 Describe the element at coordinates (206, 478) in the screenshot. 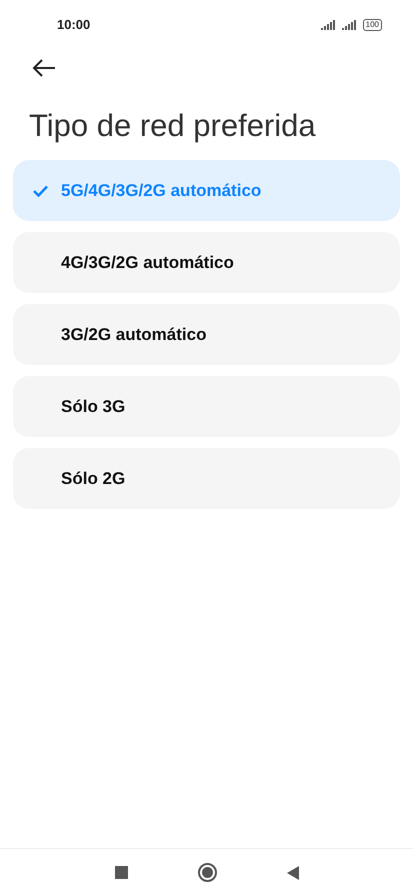

I see `network-option: Sólo 2G` at that location.